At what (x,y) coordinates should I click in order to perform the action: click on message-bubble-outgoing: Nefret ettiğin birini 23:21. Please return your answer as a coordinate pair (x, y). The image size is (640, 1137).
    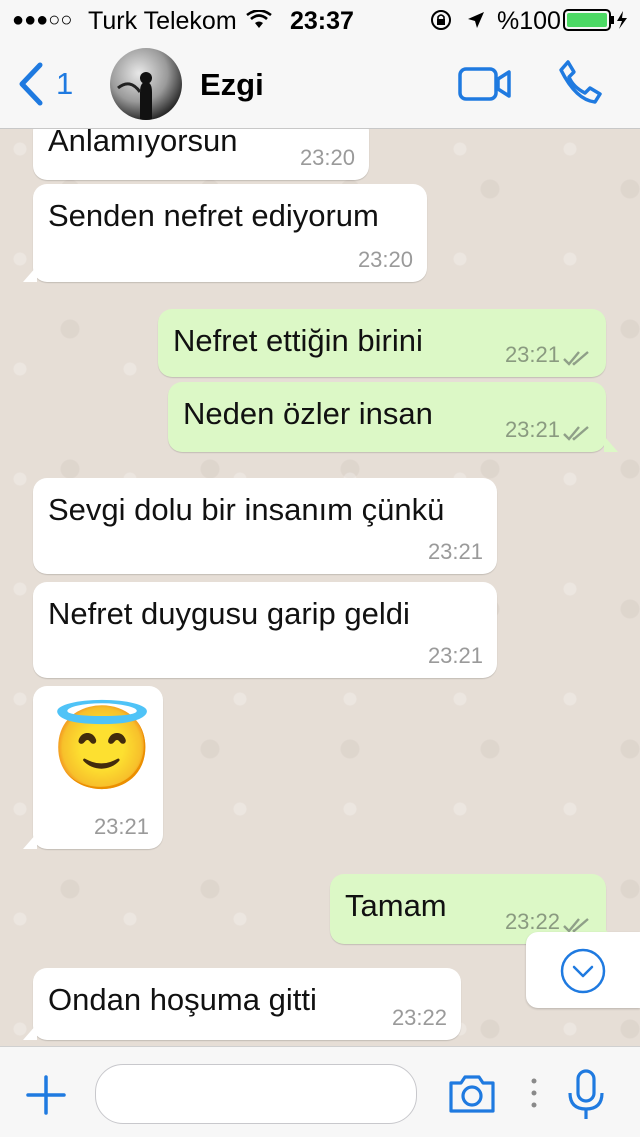
    Looking at the image, I should click on (382, 343).